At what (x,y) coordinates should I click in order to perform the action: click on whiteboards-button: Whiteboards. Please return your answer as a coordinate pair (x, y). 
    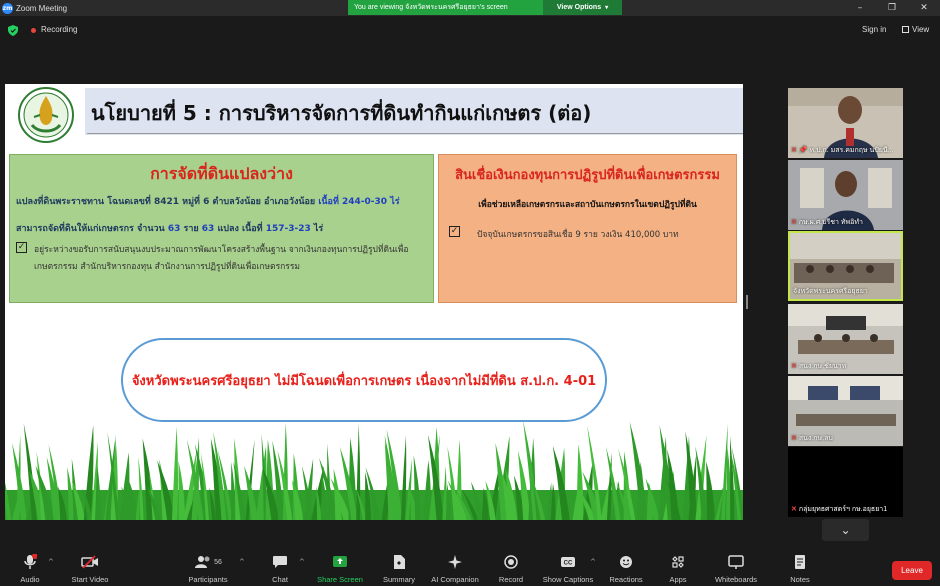
    Looking at the image, I should click on (736, 567).